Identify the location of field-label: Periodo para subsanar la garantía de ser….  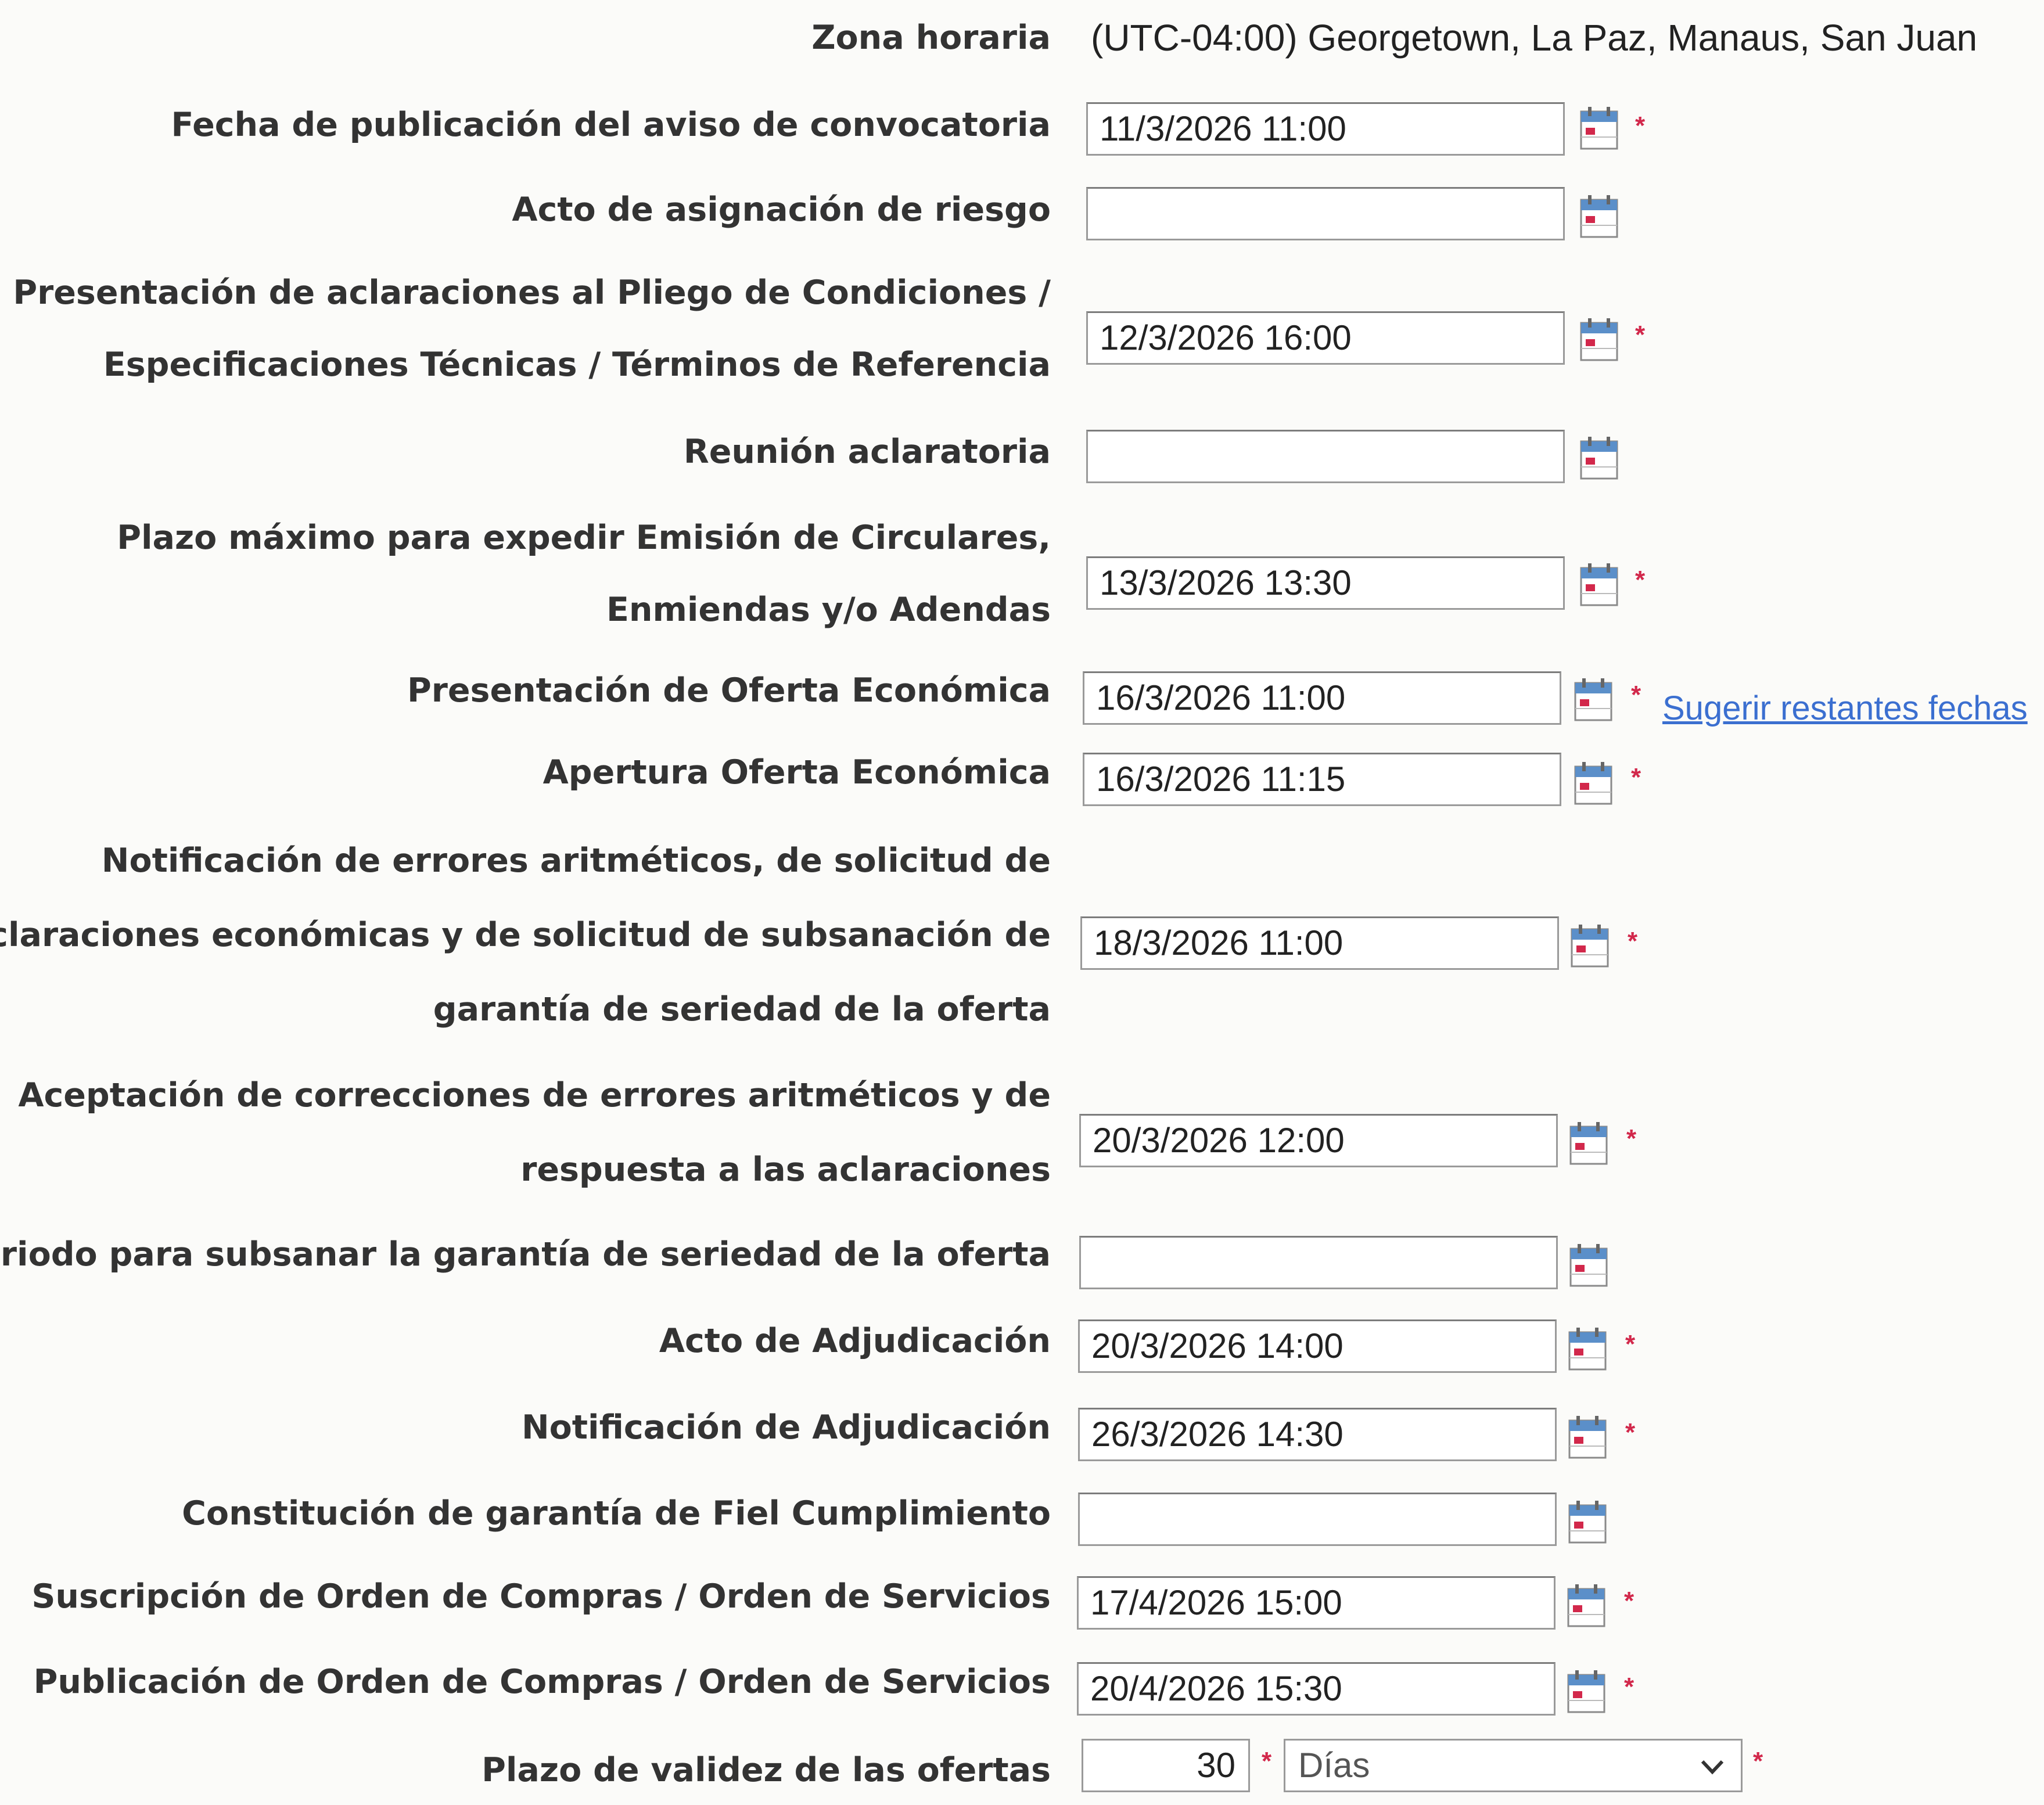
(525, 1254).